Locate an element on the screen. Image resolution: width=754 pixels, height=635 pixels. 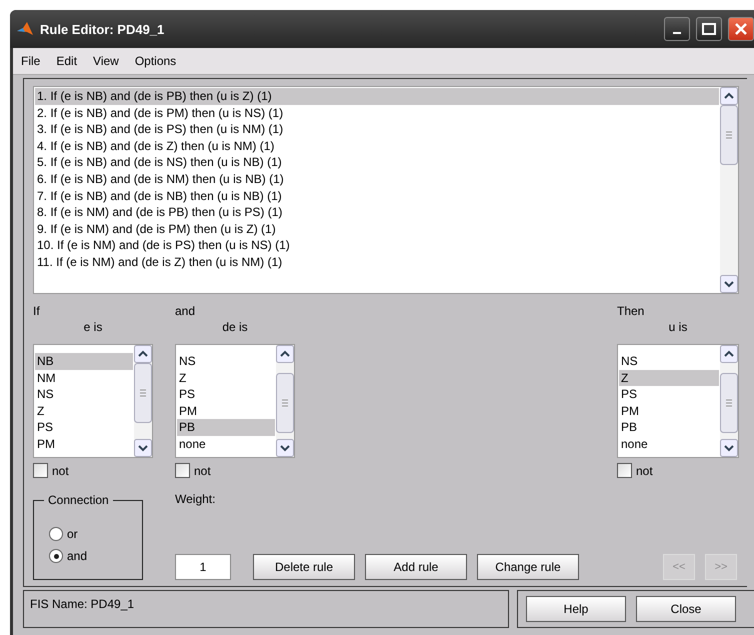
rule-button: Delete rule is located at coordinates (304, 567).